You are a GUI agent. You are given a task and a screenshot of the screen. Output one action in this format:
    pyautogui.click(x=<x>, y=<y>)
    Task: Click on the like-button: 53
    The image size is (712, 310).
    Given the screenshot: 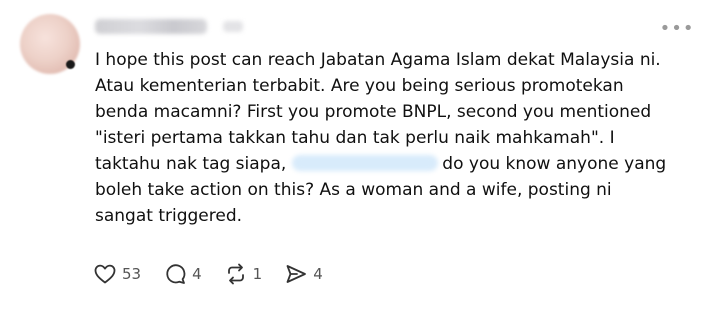 What is the action you would take?
    pyautogui.click(x=117, y=274)
    